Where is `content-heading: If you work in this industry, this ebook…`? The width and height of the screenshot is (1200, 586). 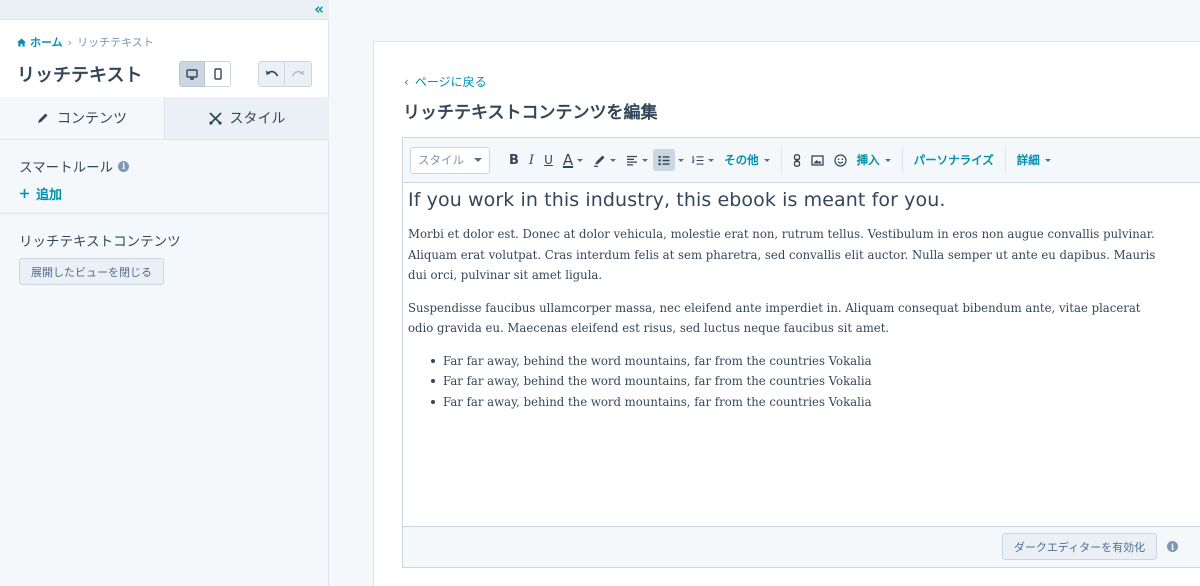
content-heading: If you work in this industry, this ebook… is located at coordinates (677, 200).